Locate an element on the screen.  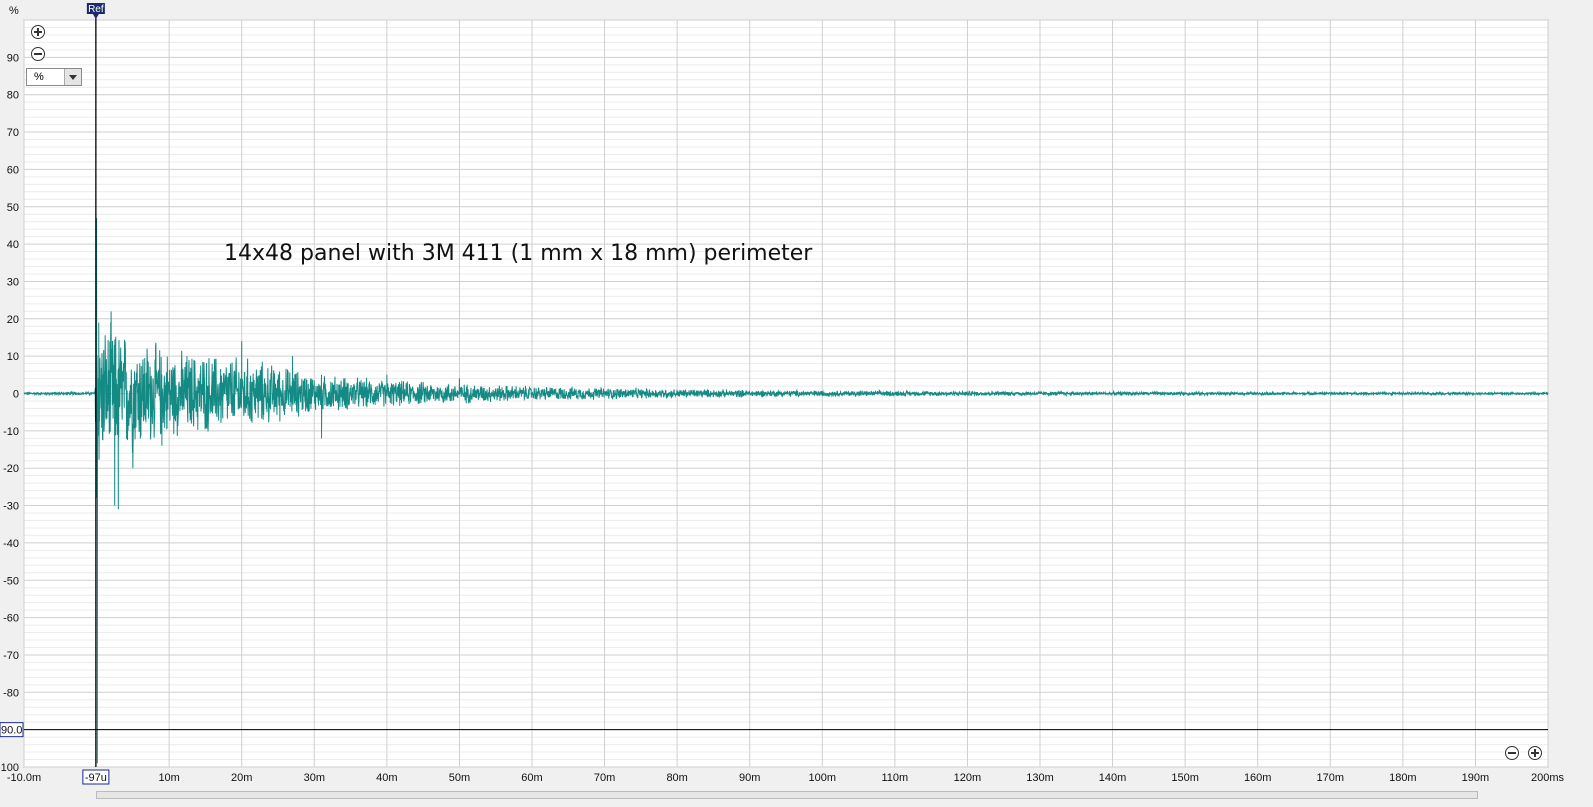
horizontal-scrollbar is located at coordinates (787, 795).